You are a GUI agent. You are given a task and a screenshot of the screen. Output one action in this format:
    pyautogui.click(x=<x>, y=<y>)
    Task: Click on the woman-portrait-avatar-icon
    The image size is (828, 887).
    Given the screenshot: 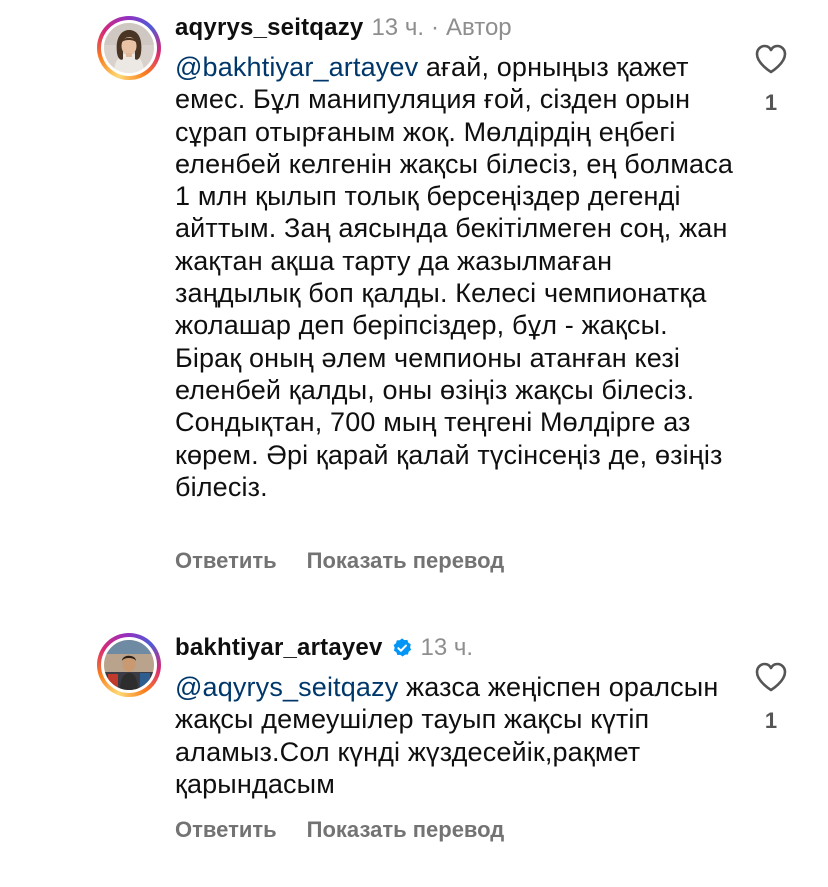 What is the action you would take?
    pyautogui.click(x=129, y=48)
    